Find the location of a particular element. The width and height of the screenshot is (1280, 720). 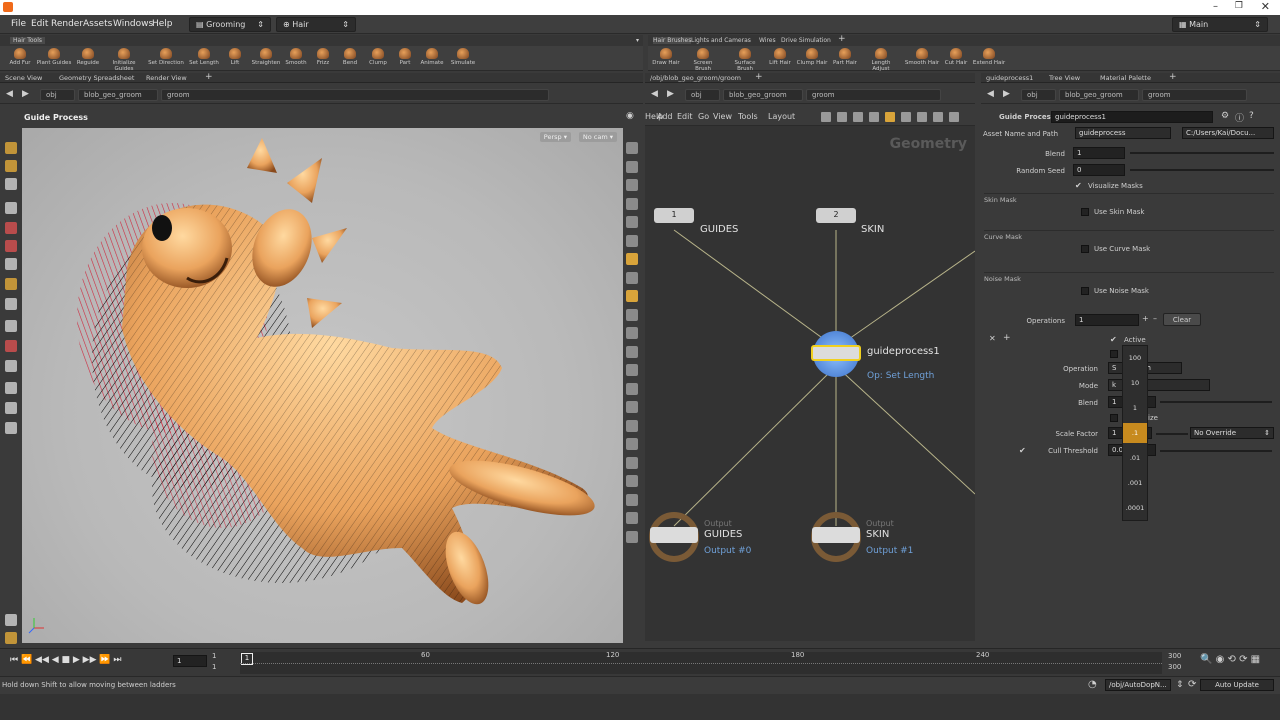

add-multiparm-icon: + is located at coordinates (1007, 338).